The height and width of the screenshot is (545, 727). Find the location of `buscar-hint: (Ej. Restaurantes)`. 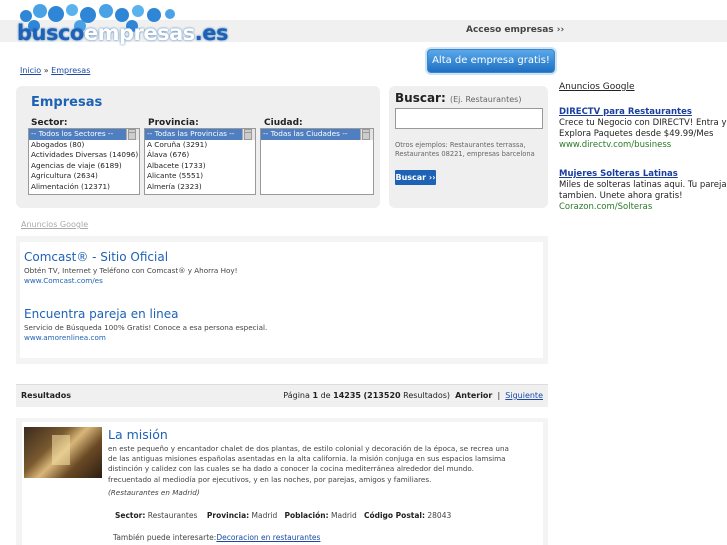

buscar-hint: (Ej. Restaurantes) is located at coordinates (485, 99).